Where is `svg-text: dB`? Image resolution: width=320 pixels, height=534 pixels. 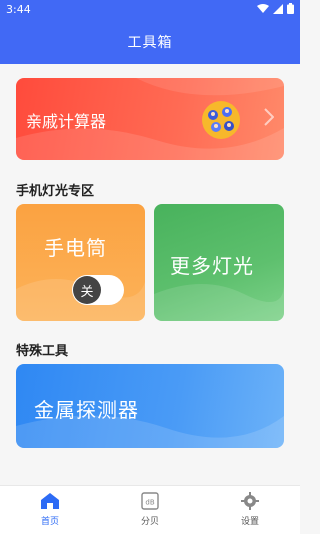 svg-text: dB is located at coordinates (149, 503).